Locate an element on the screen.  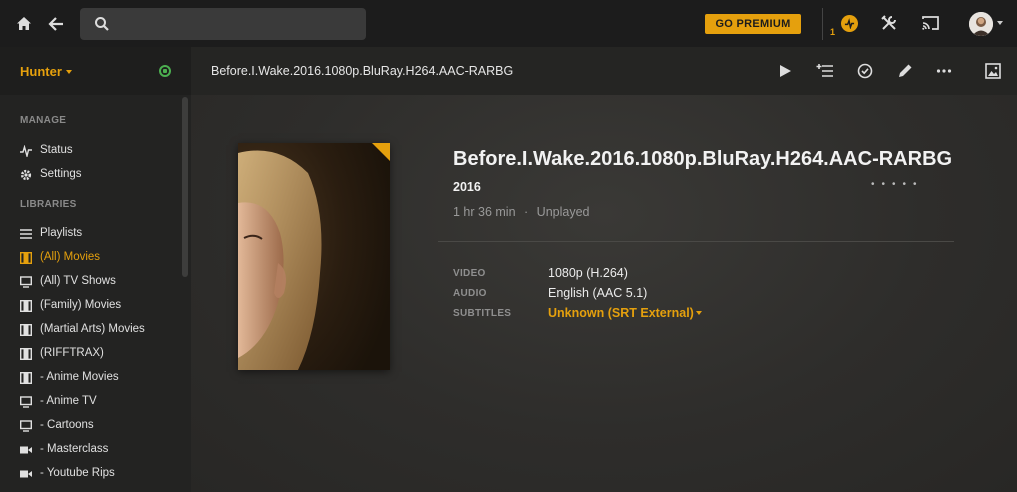
rating-dots: ••••• is located at coordinates (897, 184).